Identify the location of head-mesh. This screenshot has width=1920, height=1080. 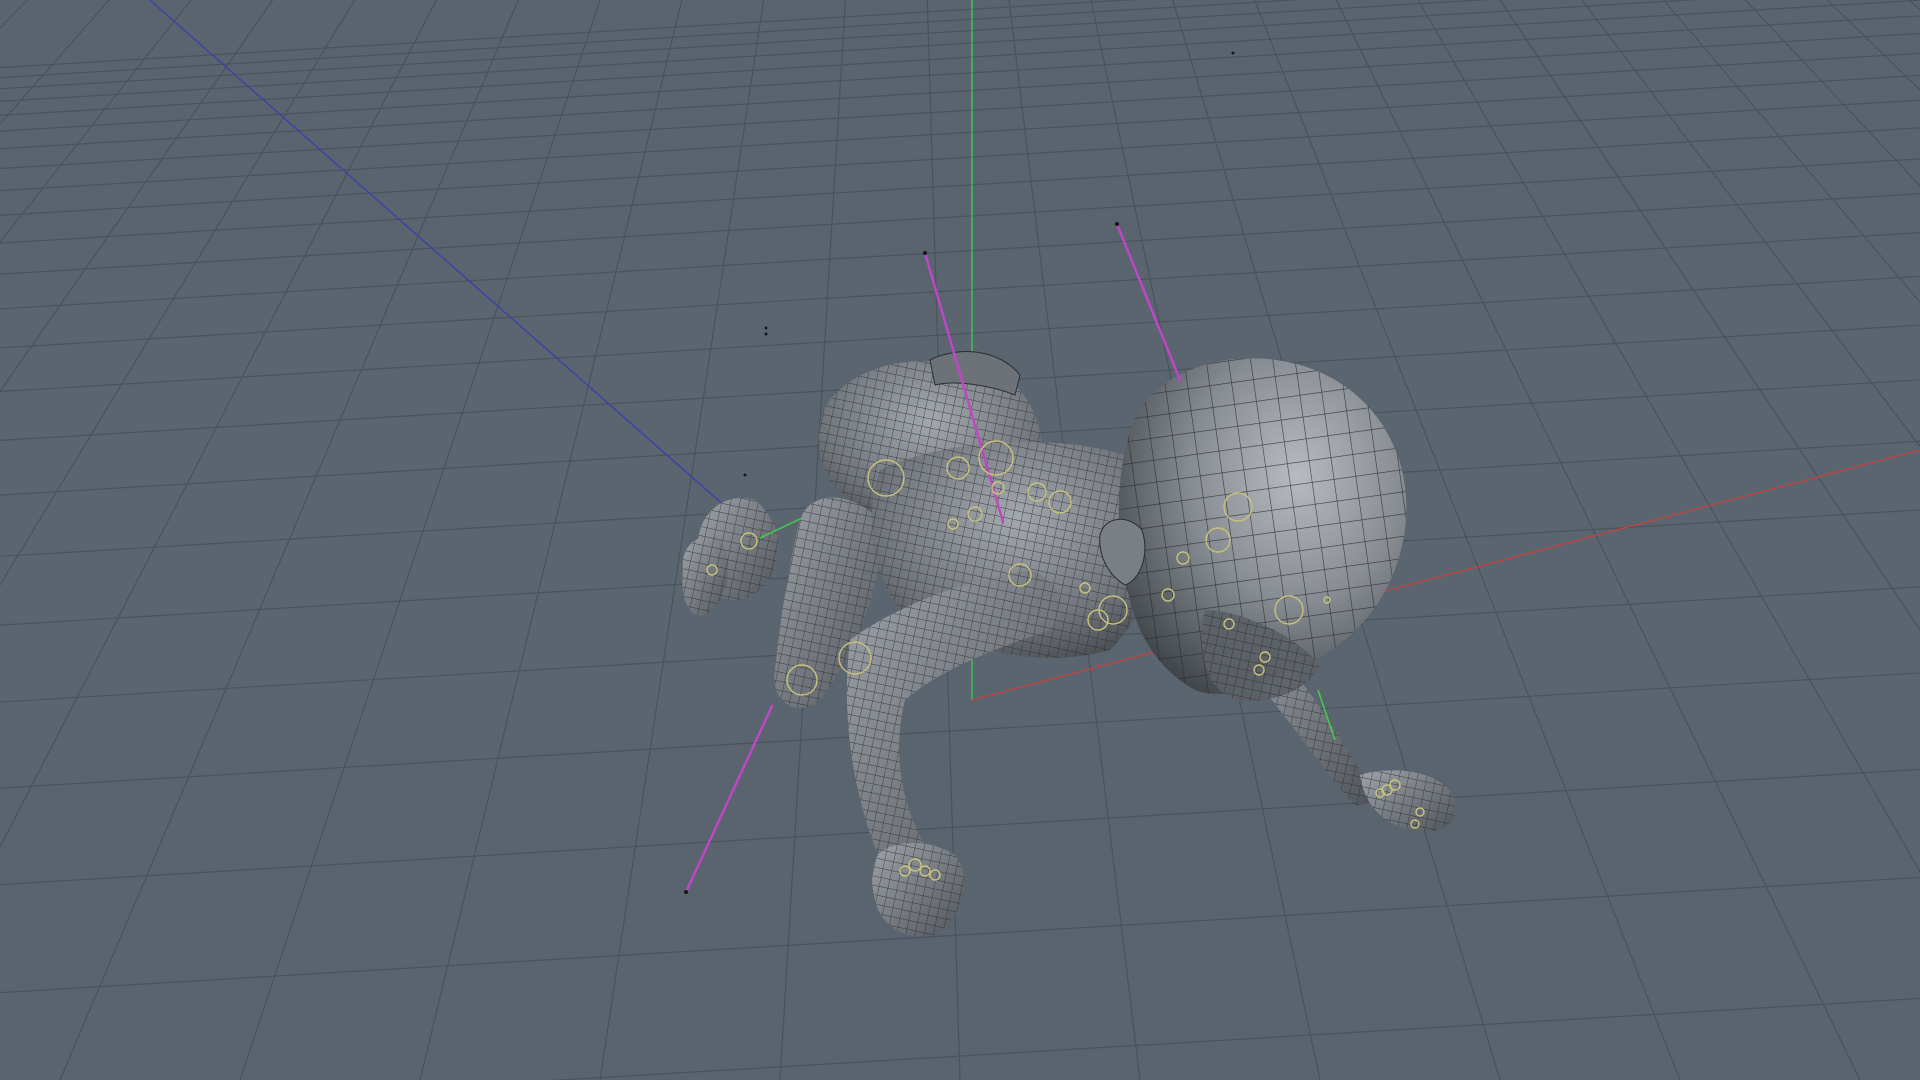
(1253, 529).